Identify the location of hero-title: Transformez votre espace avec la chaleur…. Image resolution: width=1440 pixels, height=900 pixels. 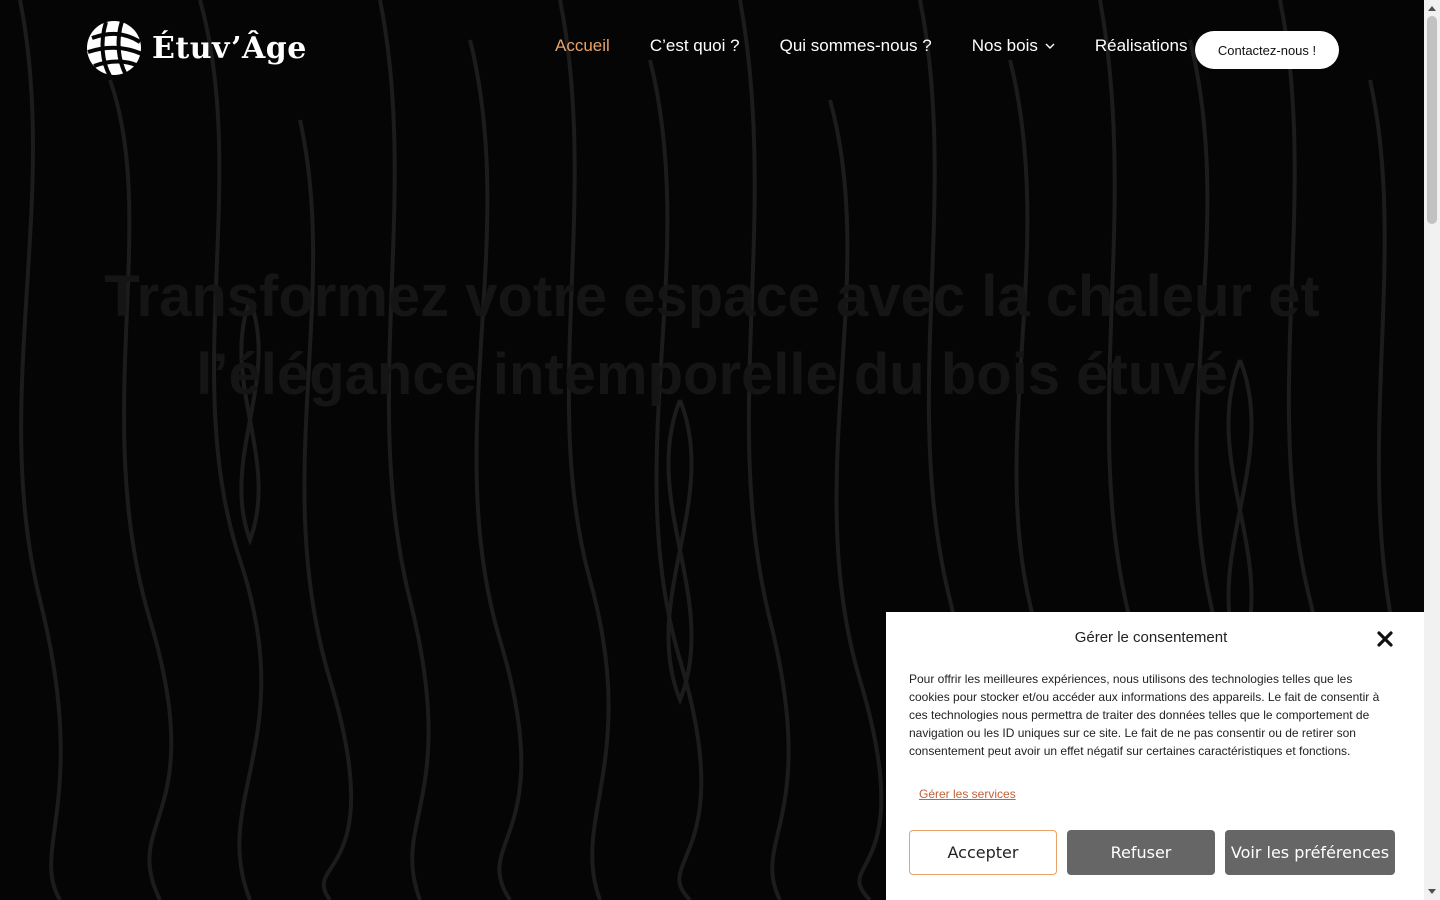
(712, 335).